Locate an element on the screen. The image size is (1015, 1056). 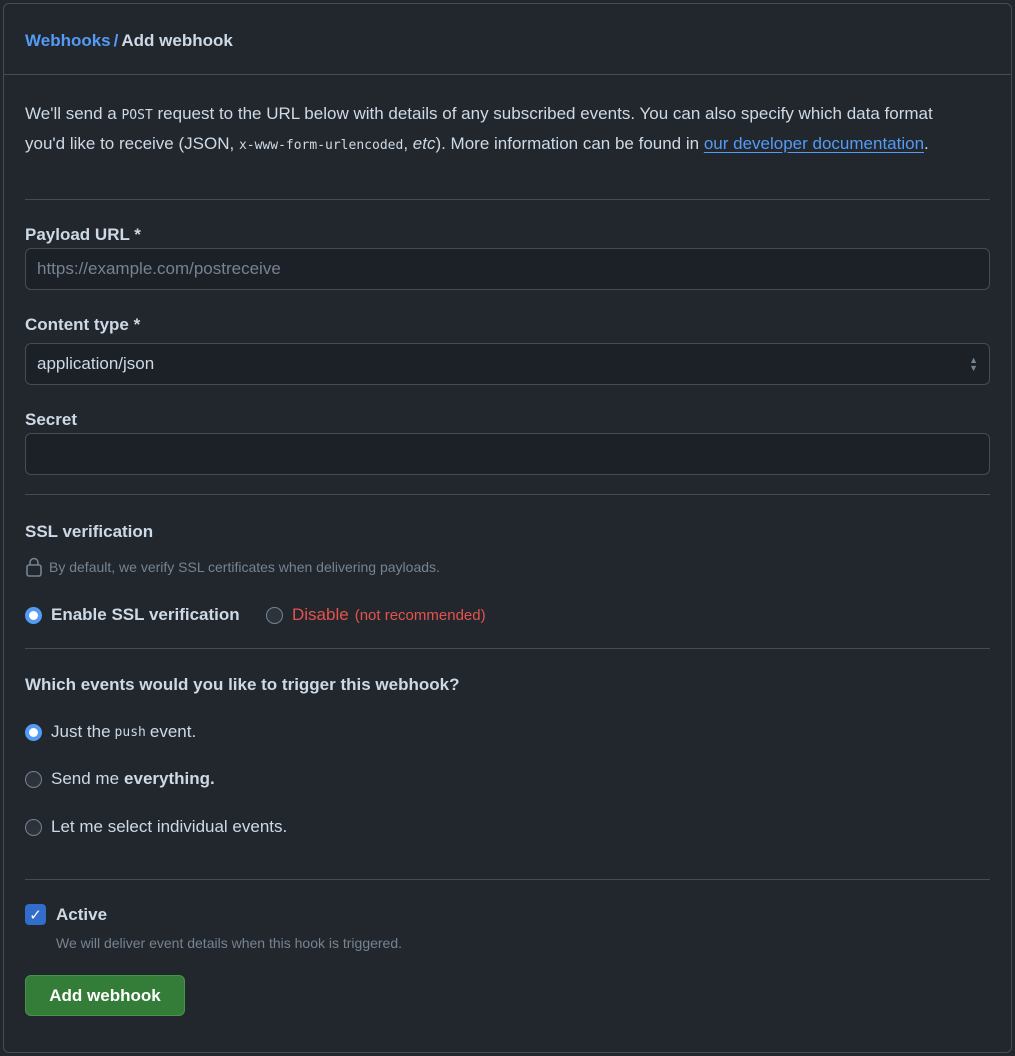
developer-docs-link: our developer documentation is located at coordinates (814, 143).